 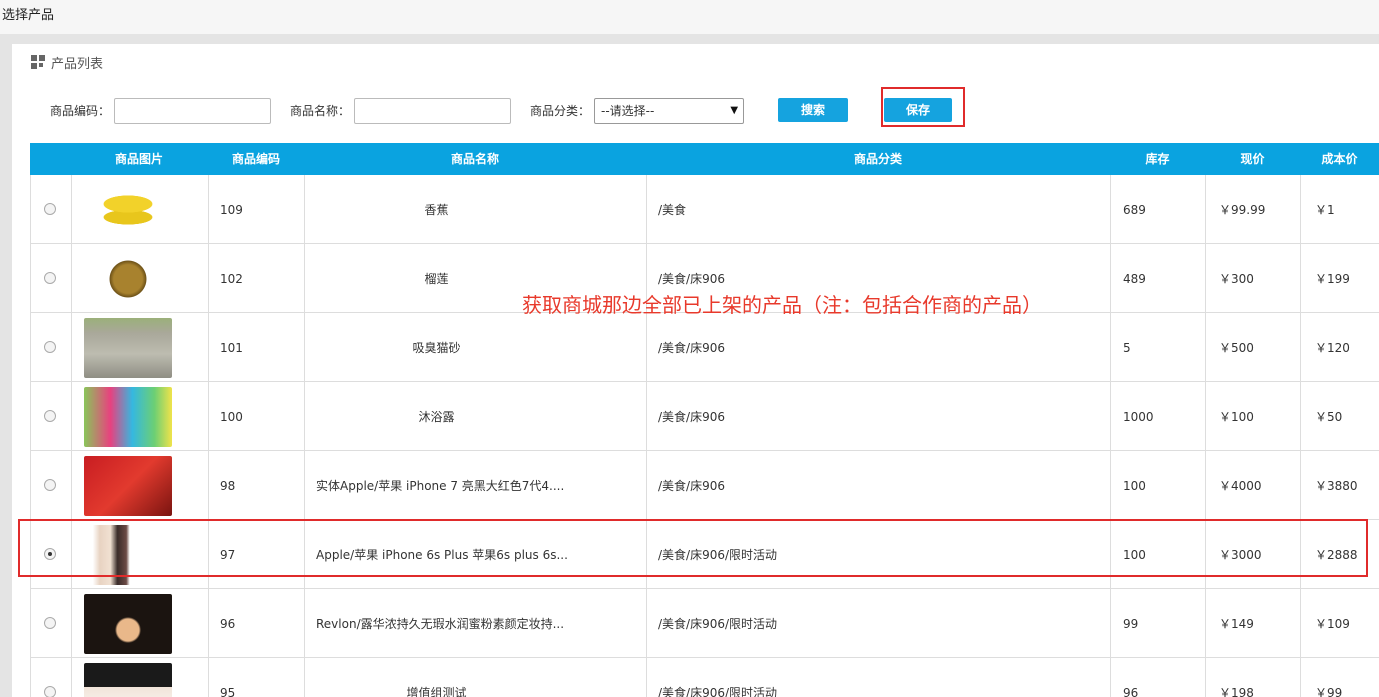 What do you see at coordinates (231, 278) in the screenshot?
I see `cell-code: 102` at bounding box center [231, 278].